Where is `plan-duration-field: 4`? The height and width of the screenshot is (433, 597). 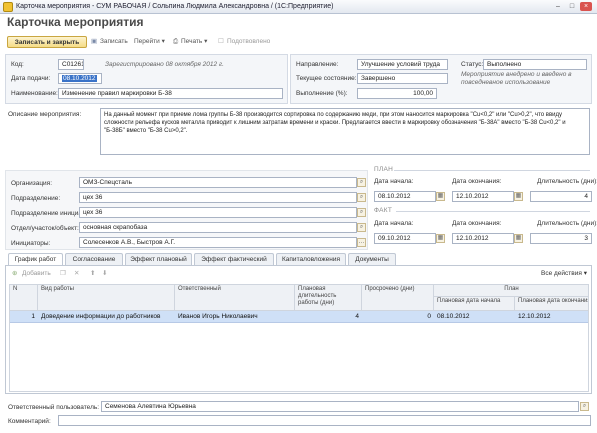
plan-duration-field: 4 is located at coordinates (561, 196).